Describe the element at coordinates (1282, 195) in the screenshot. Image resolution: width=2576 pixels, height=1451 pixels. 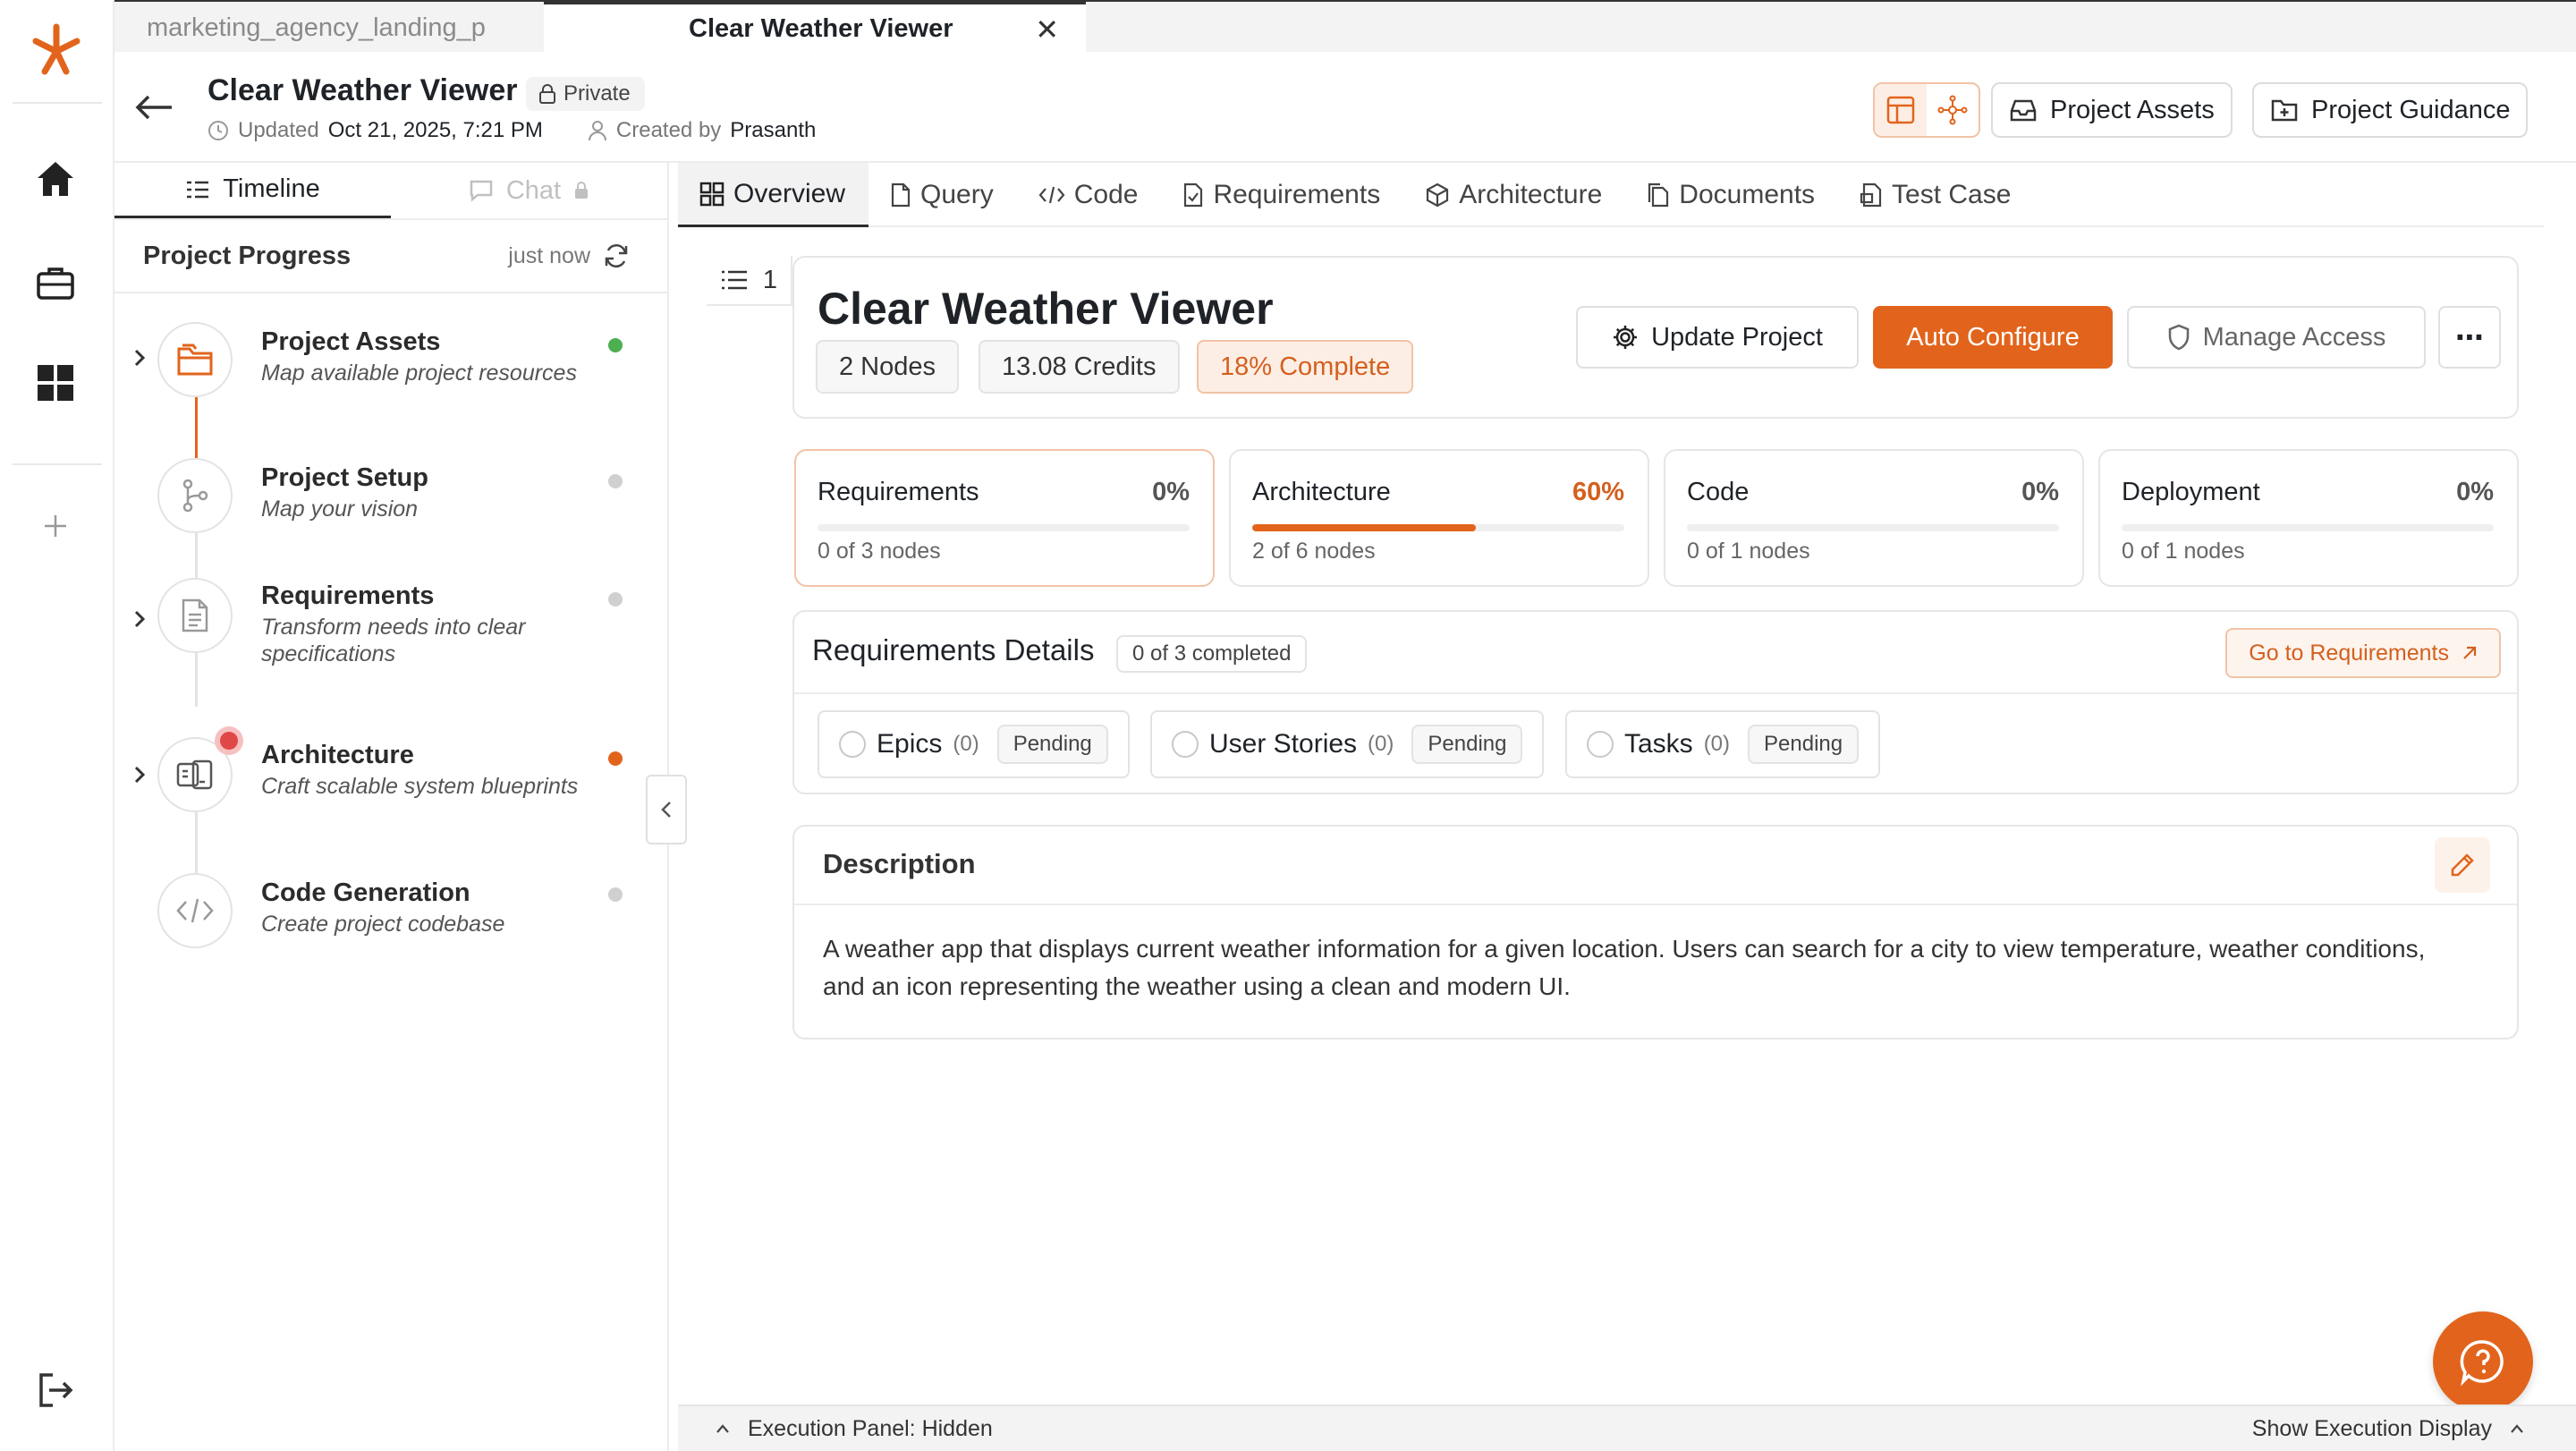
I see `tab-requirements: Requirements` at that location.